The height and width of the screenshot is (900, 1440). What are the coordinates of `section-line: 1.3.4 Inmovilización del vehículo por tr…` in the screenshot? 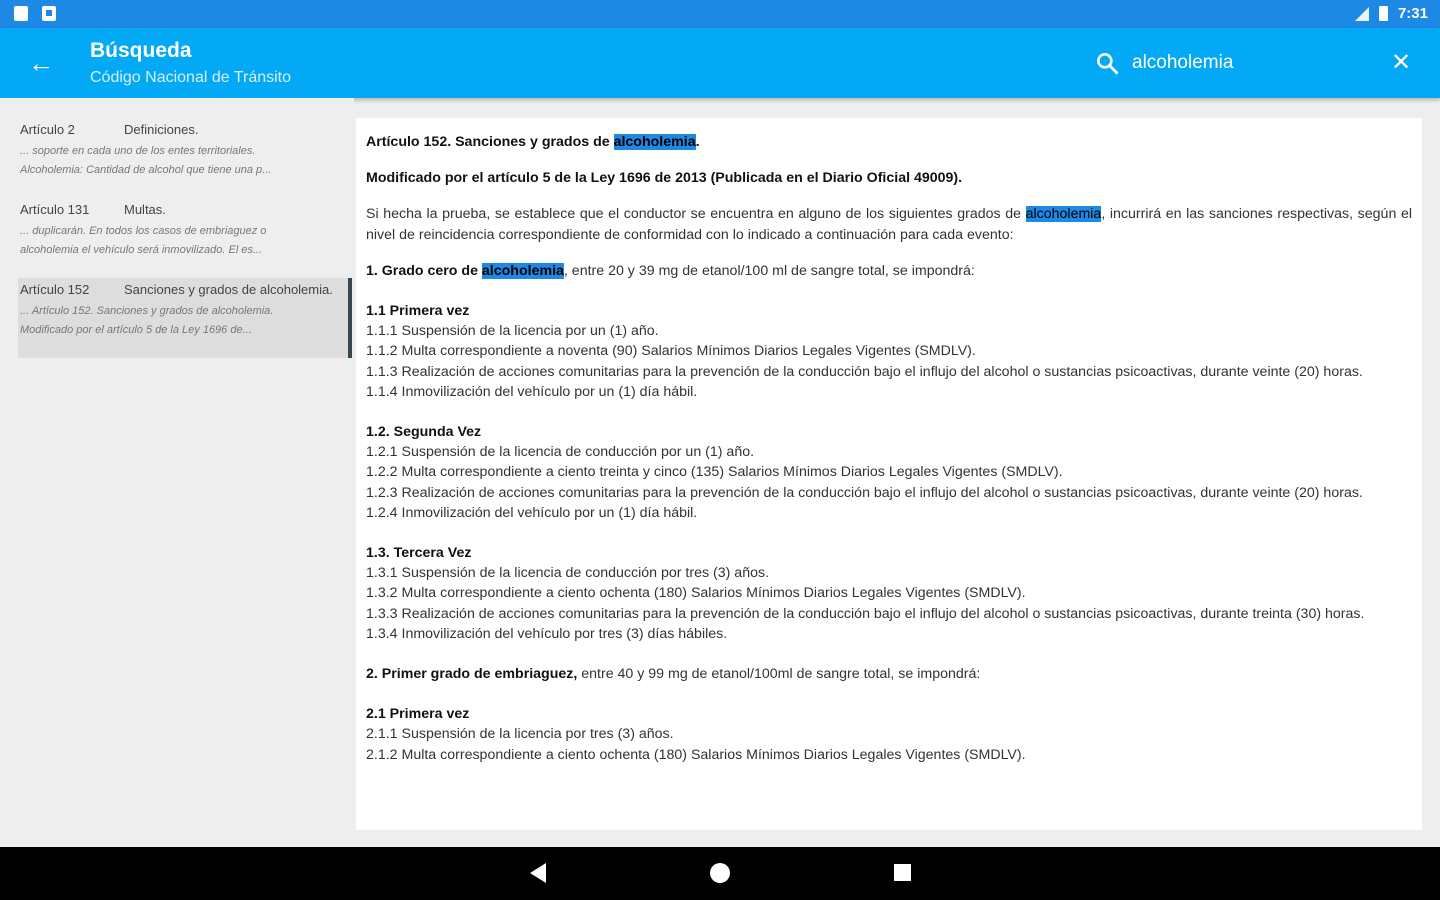 It's located at (547, 633).